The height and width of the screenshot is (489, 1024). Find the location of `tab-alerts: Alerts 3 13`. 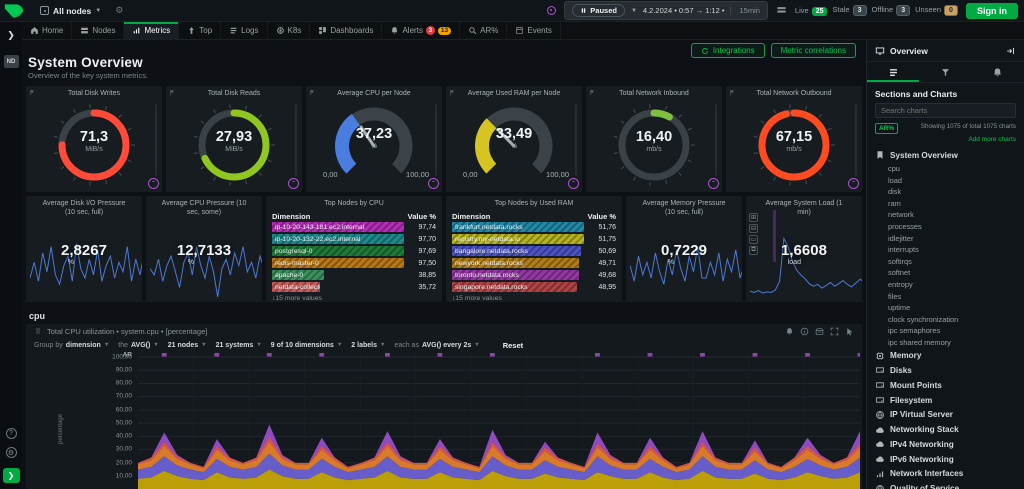

tab-alerts: Alerts 3 13 is located at coordinates (421, 30).